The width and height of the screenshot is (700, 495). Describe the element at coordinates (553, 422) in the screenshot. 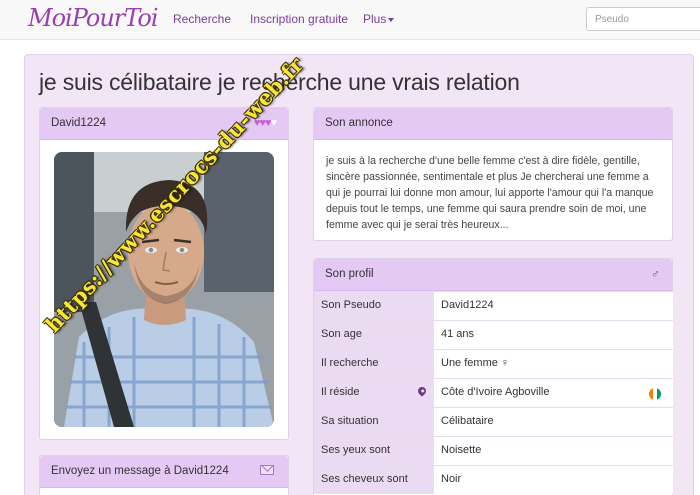

I see `profile-row-value: Célibataire` at that location.